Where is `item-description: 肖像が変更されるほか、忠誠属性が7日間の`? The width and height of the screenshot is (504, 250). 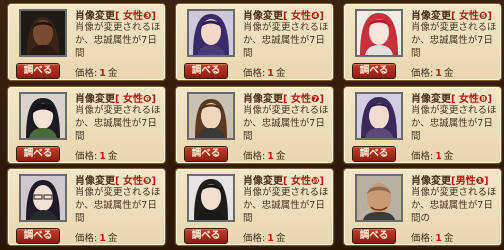
item-description: 肖像が変更されるほか、忠誠属性が7日間の is located at coordinates (454, 205).